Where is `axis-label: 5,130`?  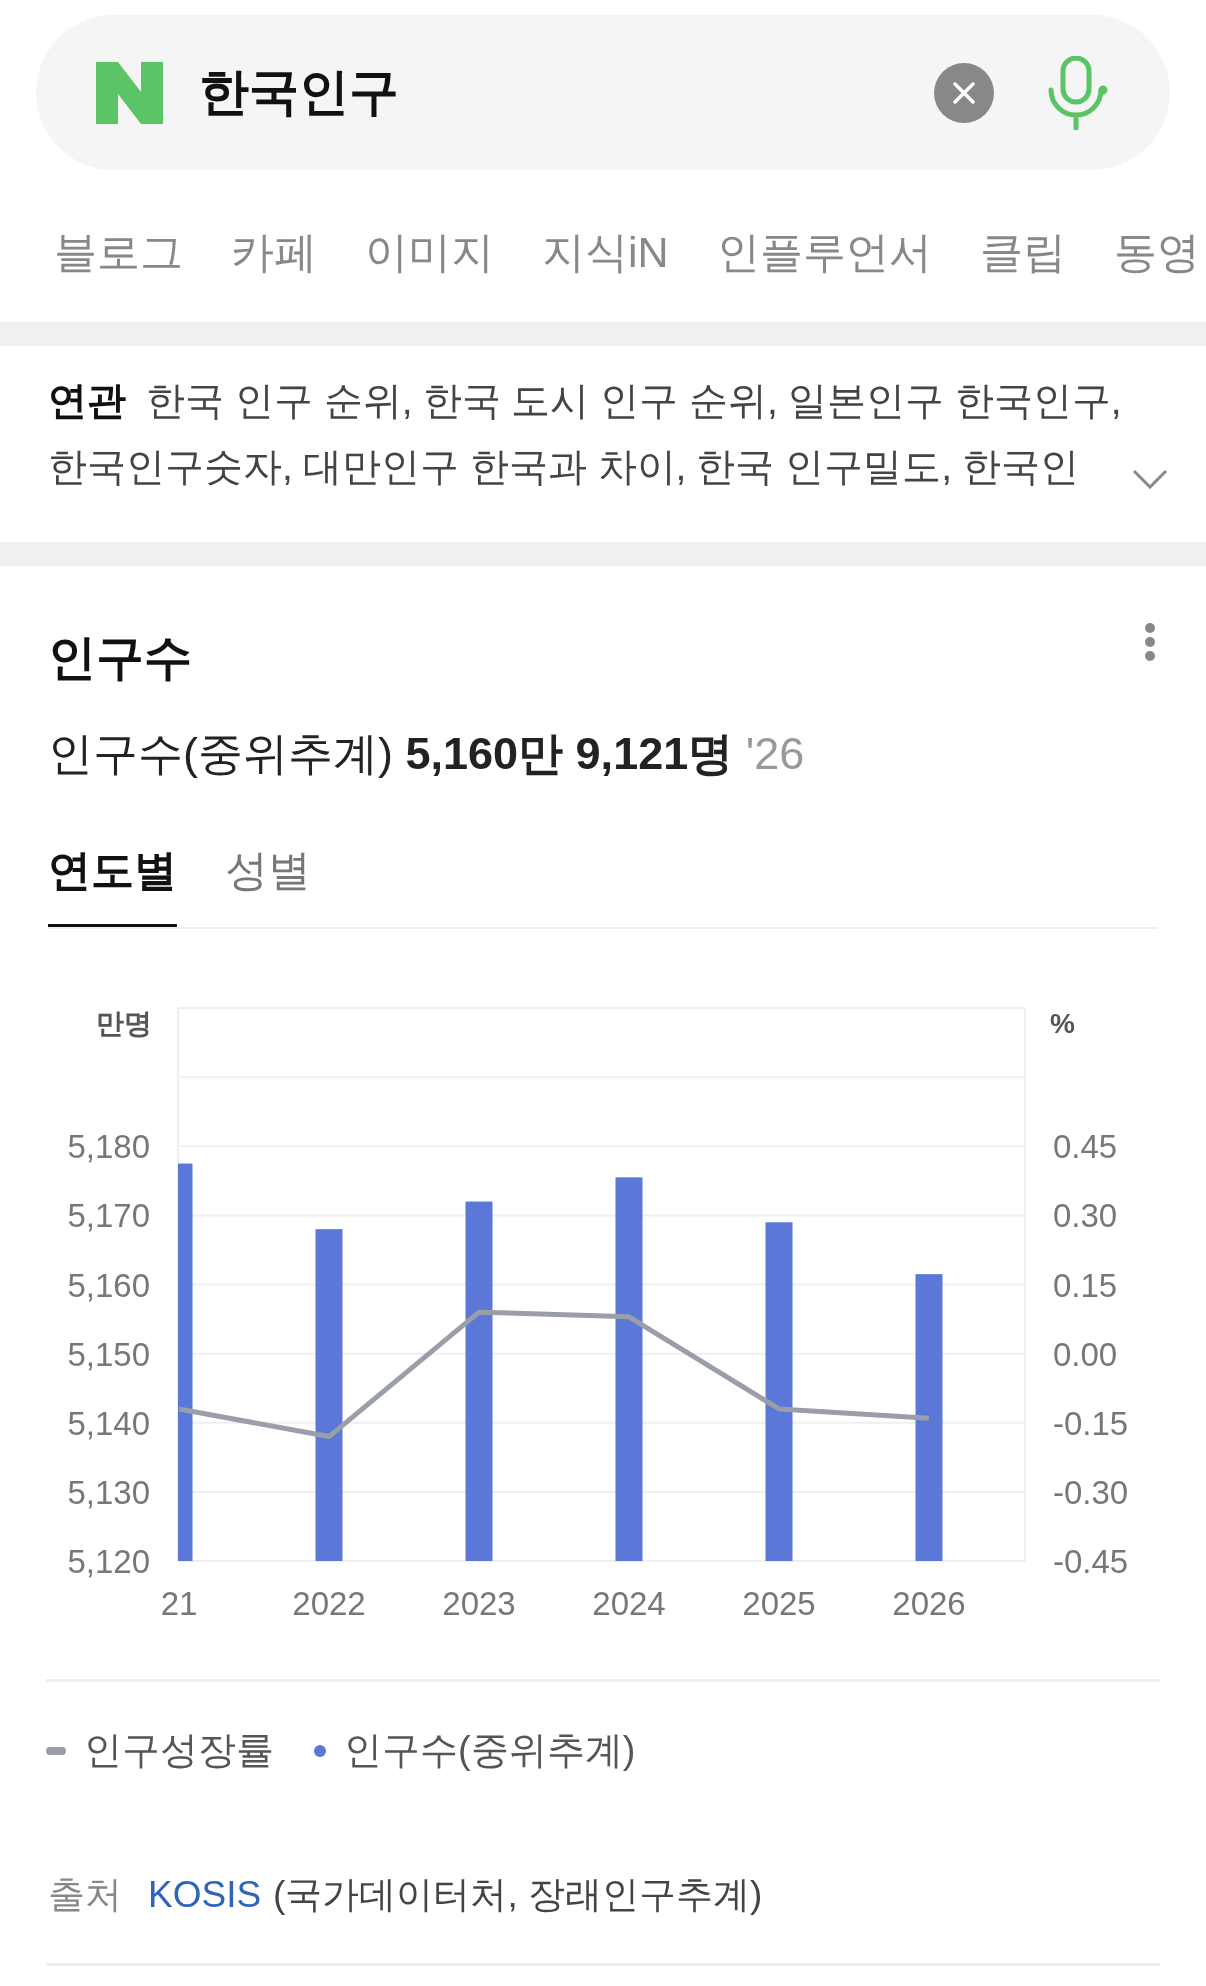
axis-label: 5,130 is located at coordinates (108, 1492).